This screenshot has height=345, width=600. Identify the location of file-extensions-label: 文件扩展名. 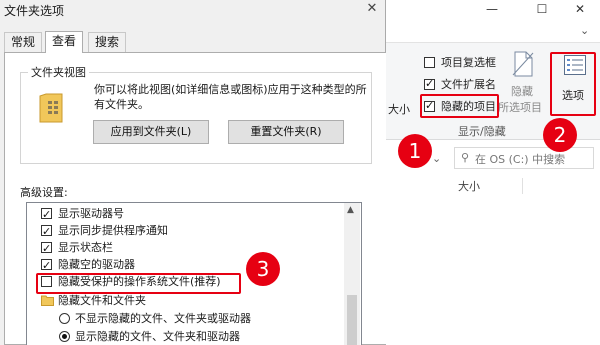
(468, 84).